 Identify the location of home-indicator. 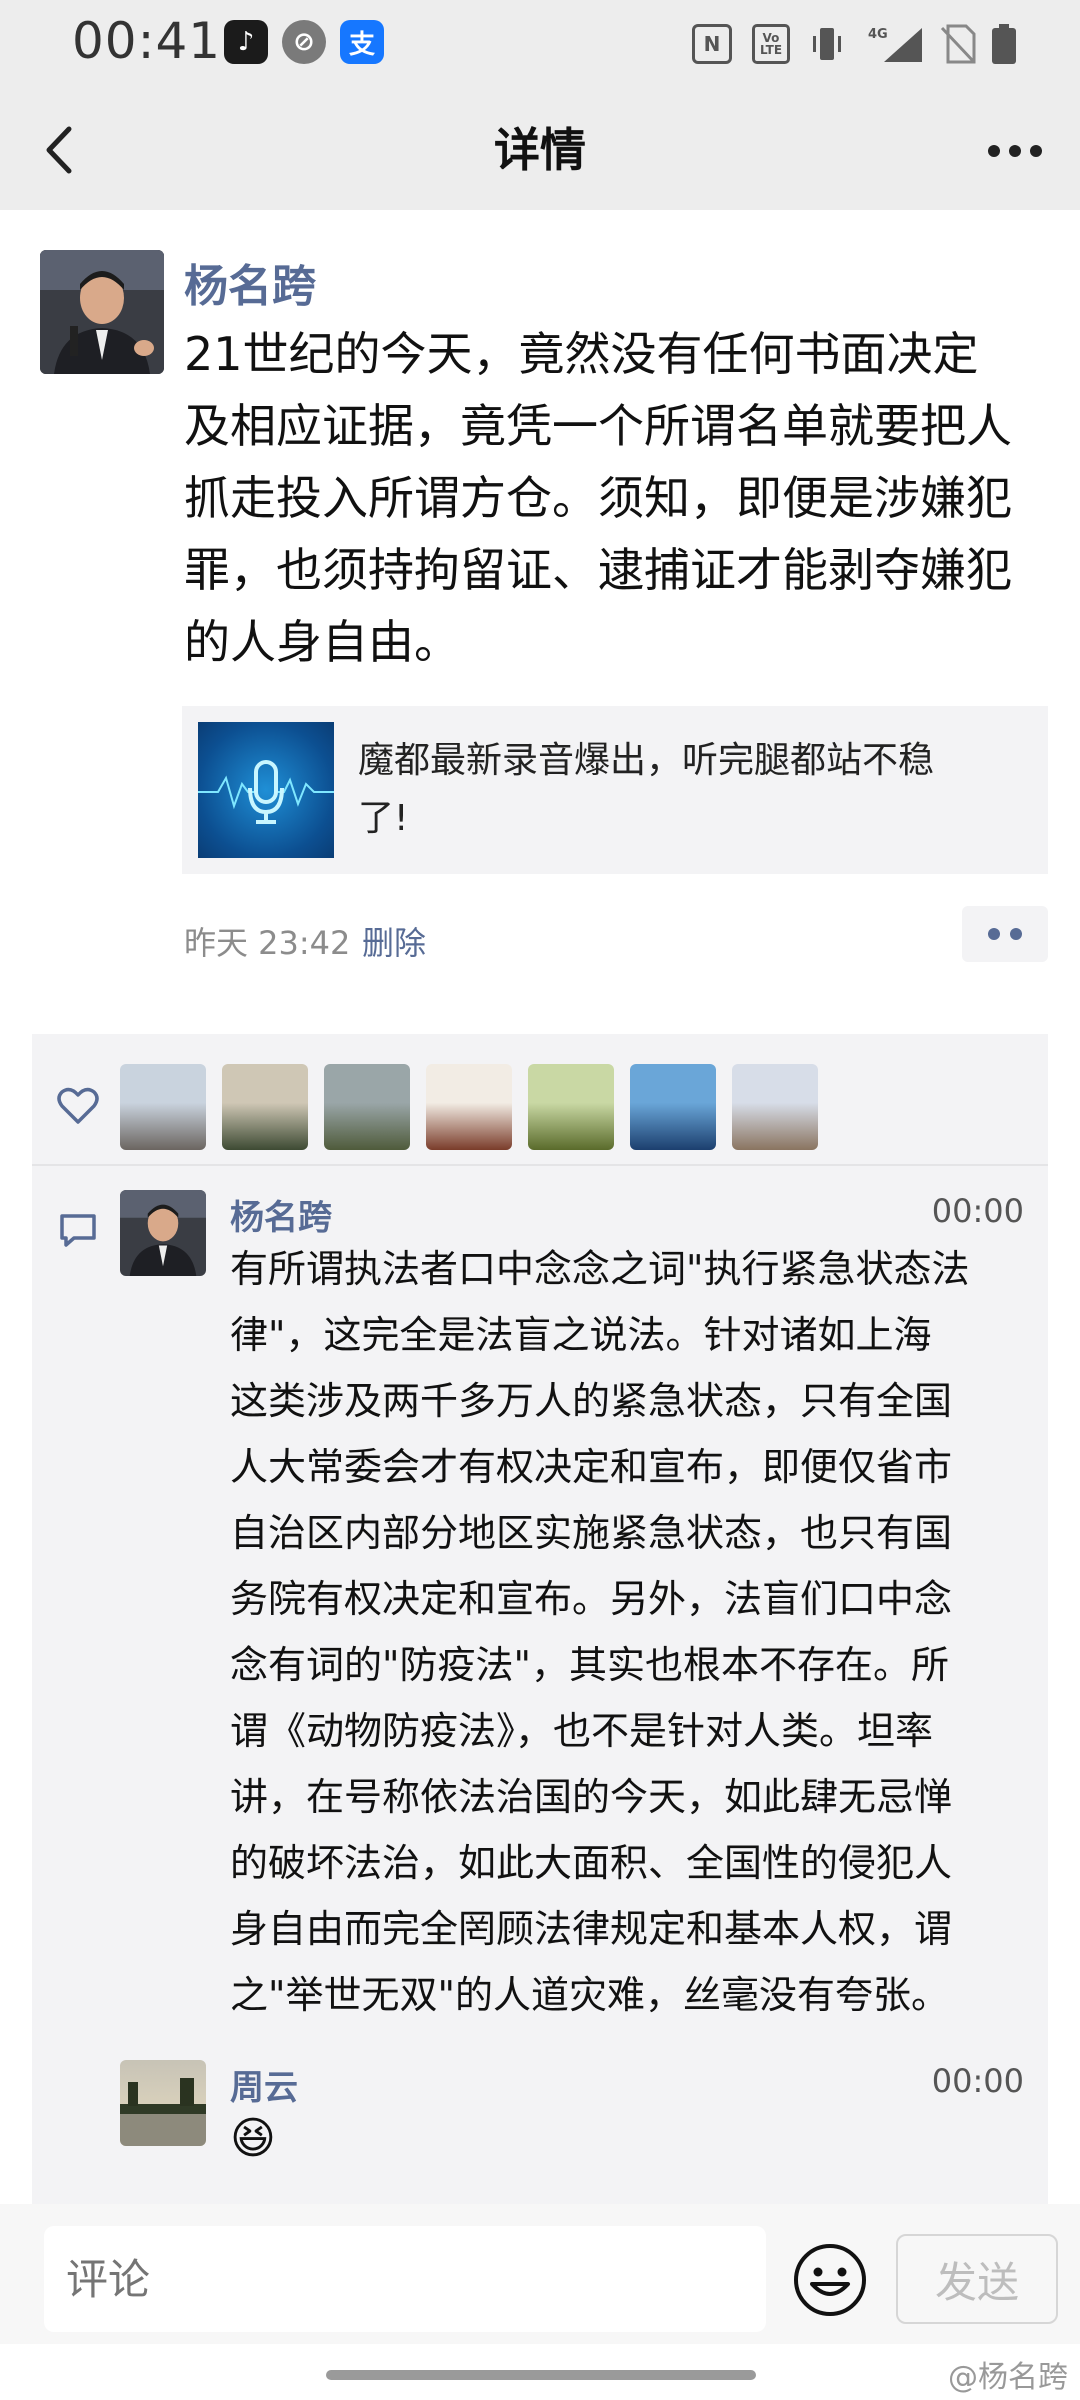
(541, 2375).